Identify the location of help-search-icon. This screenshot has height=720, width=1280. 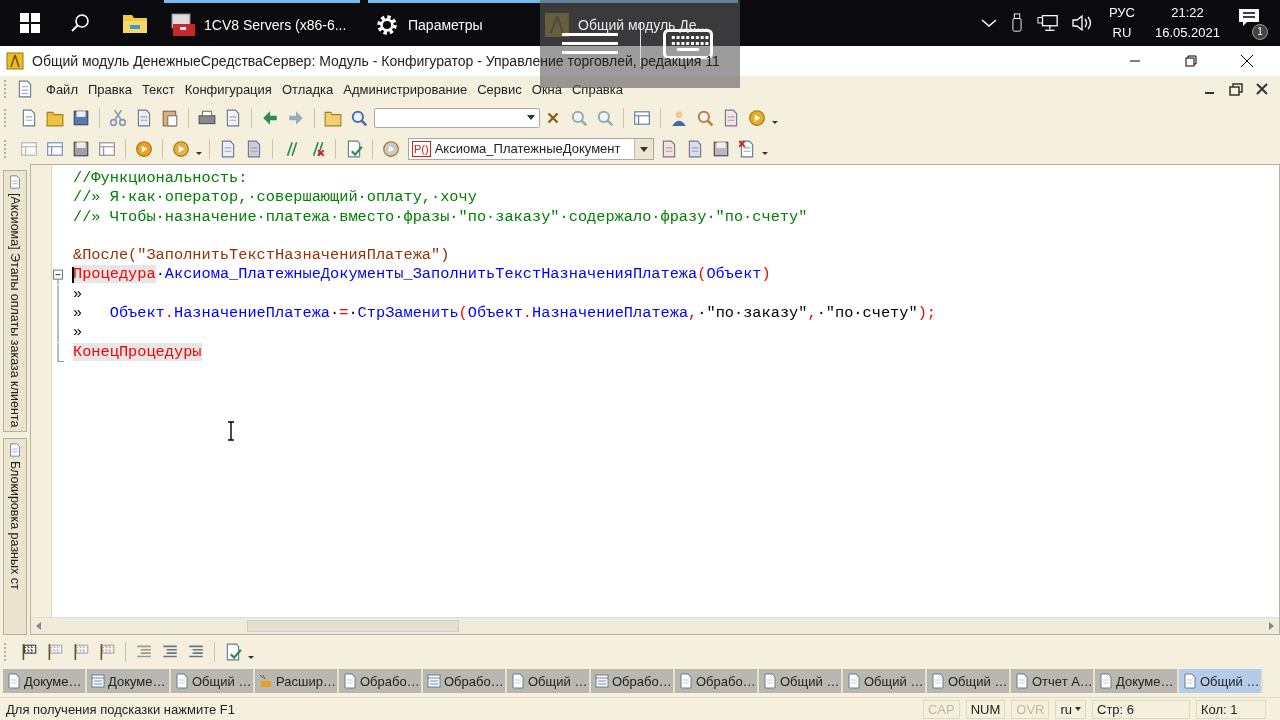
(705, 117).